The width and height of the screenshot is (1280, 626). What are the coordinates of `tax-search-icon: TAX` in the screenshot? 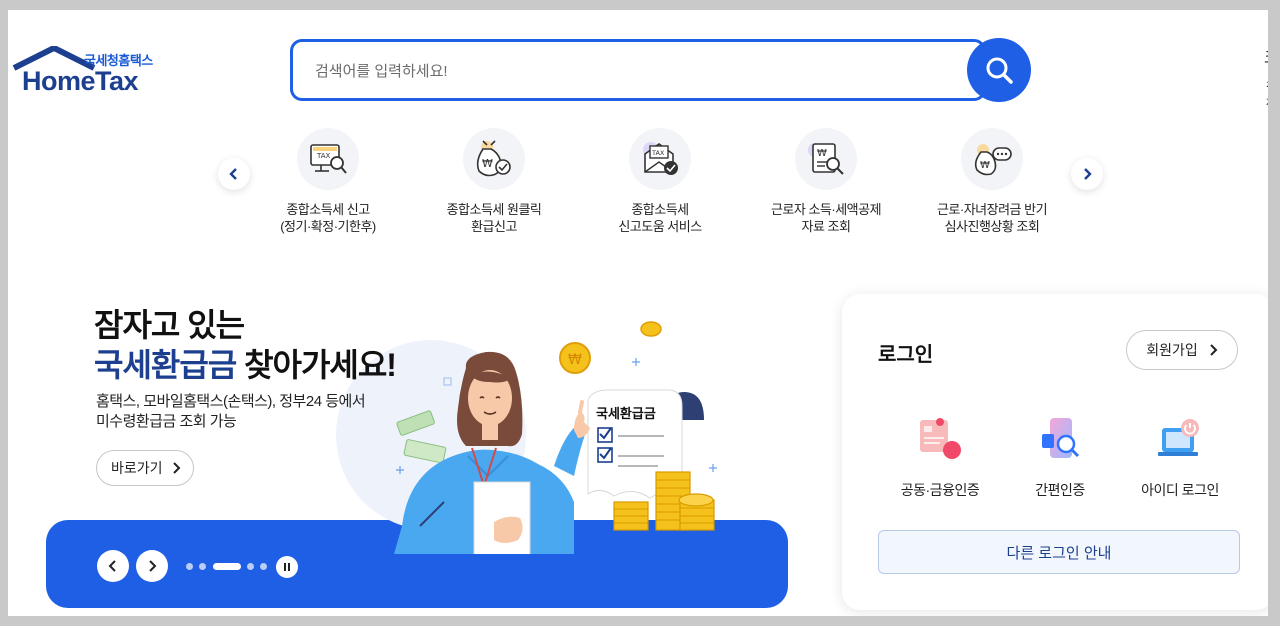 It's located at (328, 159).